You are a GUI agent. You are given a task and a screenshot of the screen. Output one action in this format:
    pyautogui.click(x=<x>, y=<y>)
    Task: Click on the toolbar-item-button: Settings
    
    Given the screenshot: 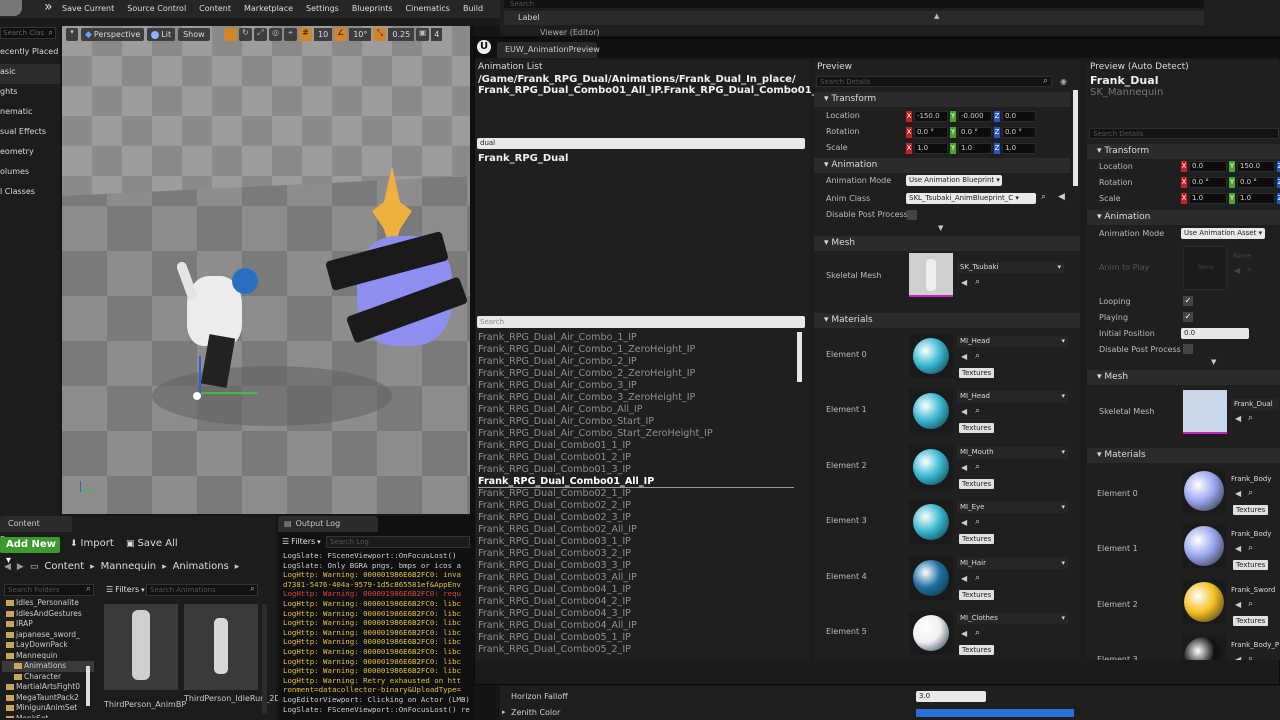 What is the action you would take?
    pyautogui.click(x=322, y=8)
    